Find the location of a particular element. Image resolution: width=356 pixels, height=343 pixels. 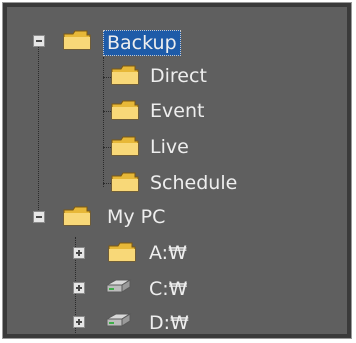

tree-node-label: Event is located at coordinates (177, 111).